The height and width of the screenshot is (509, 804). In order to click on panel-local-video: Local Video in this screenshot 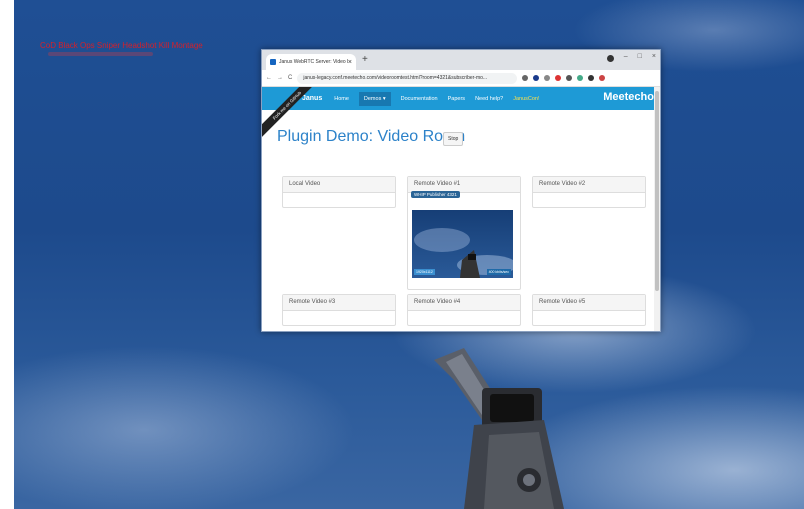, I will do `click(339, 192)`.